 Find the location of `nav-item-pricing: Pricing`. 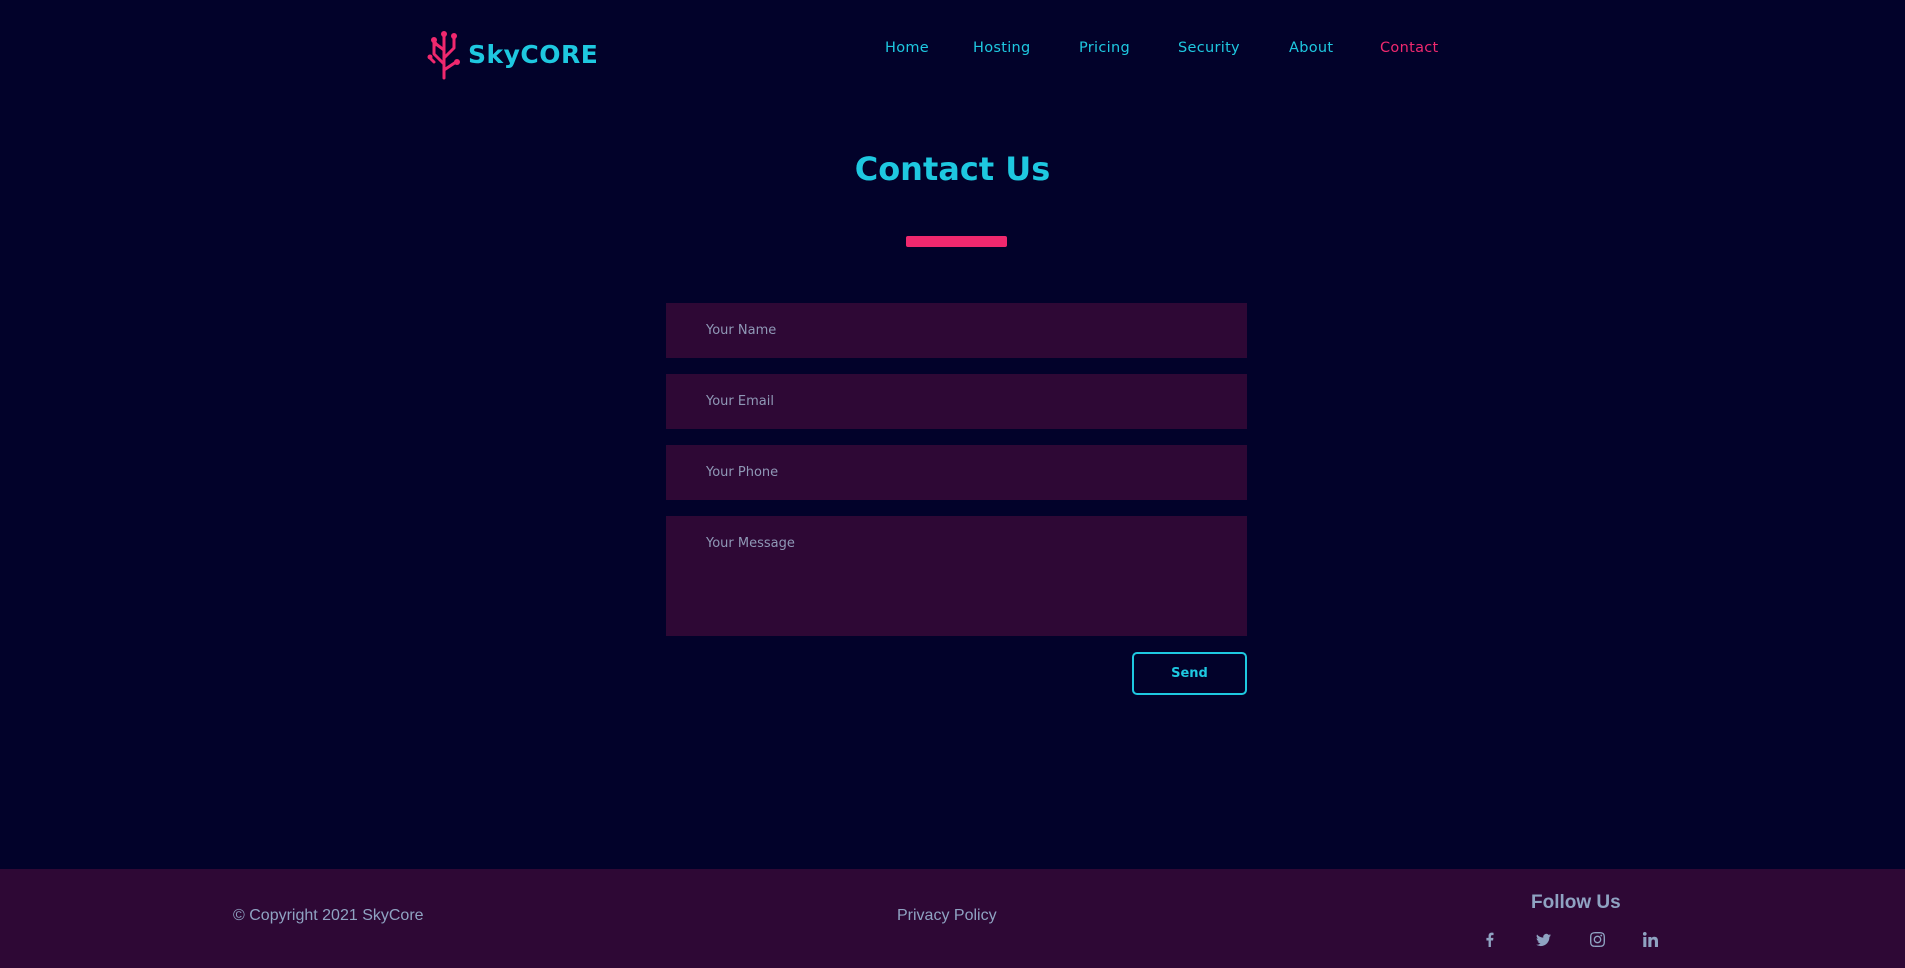

nav-item-pricing: Pricing is located at coordinates (1104, 48).